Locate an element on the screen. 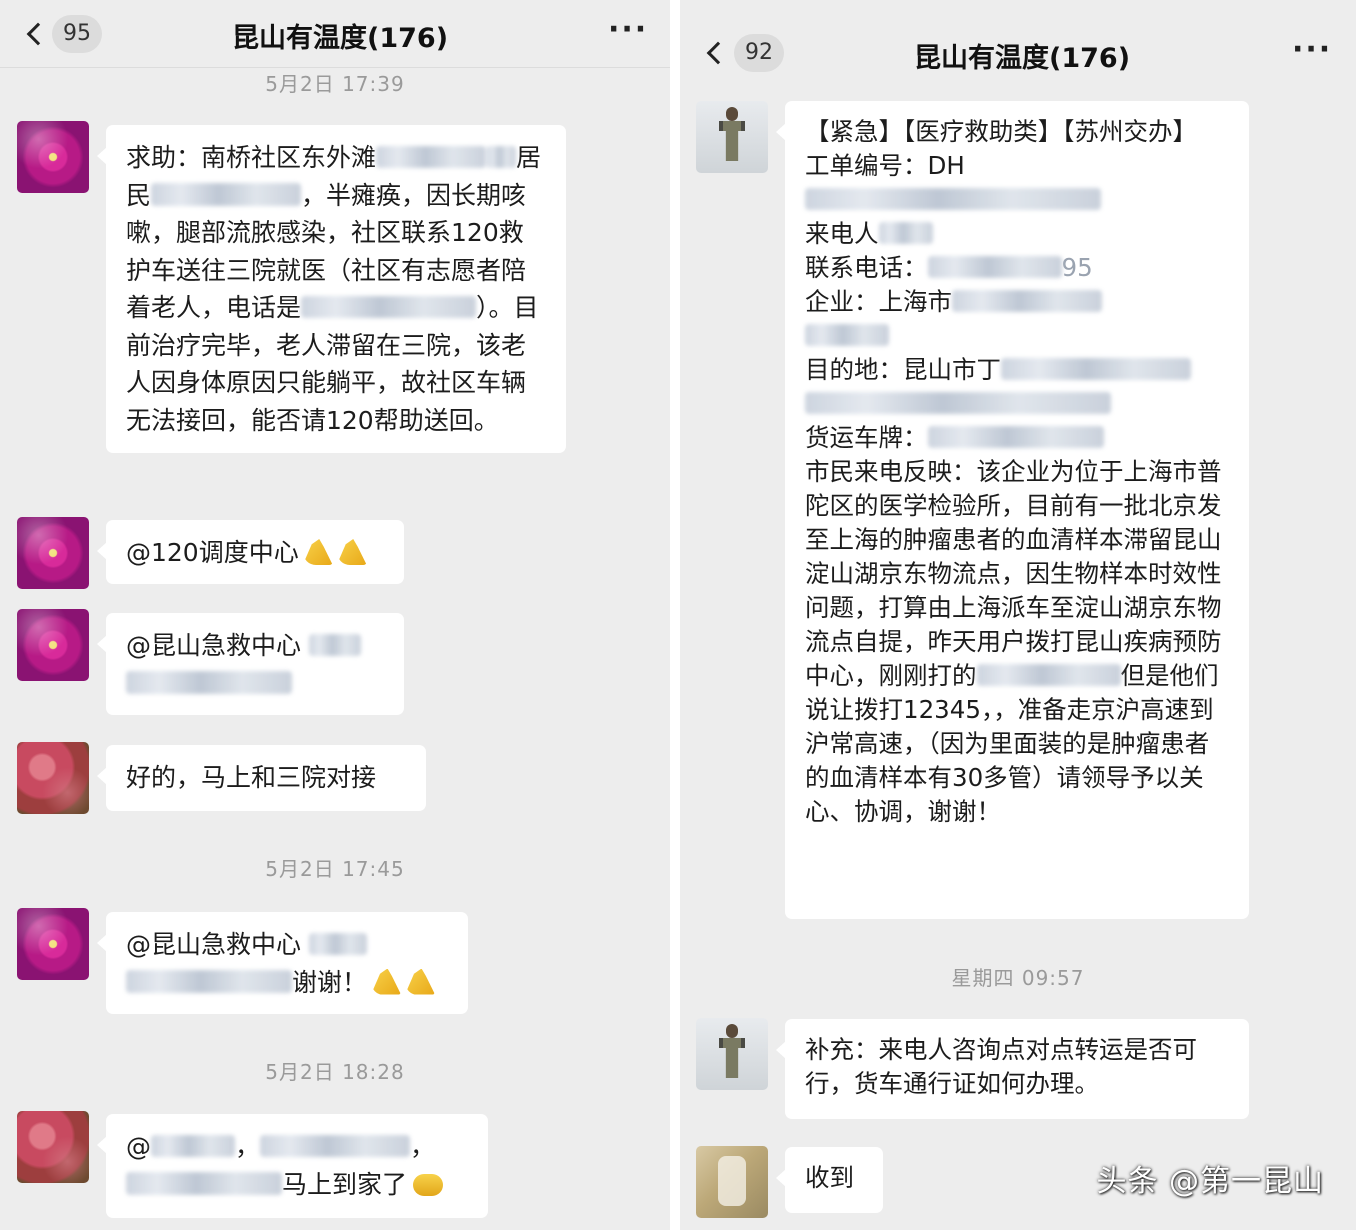 Image resolution: width=1356 pixels, height=1230 pixels. message-text: 工单编号：DH is located at coordinates (885, 165).